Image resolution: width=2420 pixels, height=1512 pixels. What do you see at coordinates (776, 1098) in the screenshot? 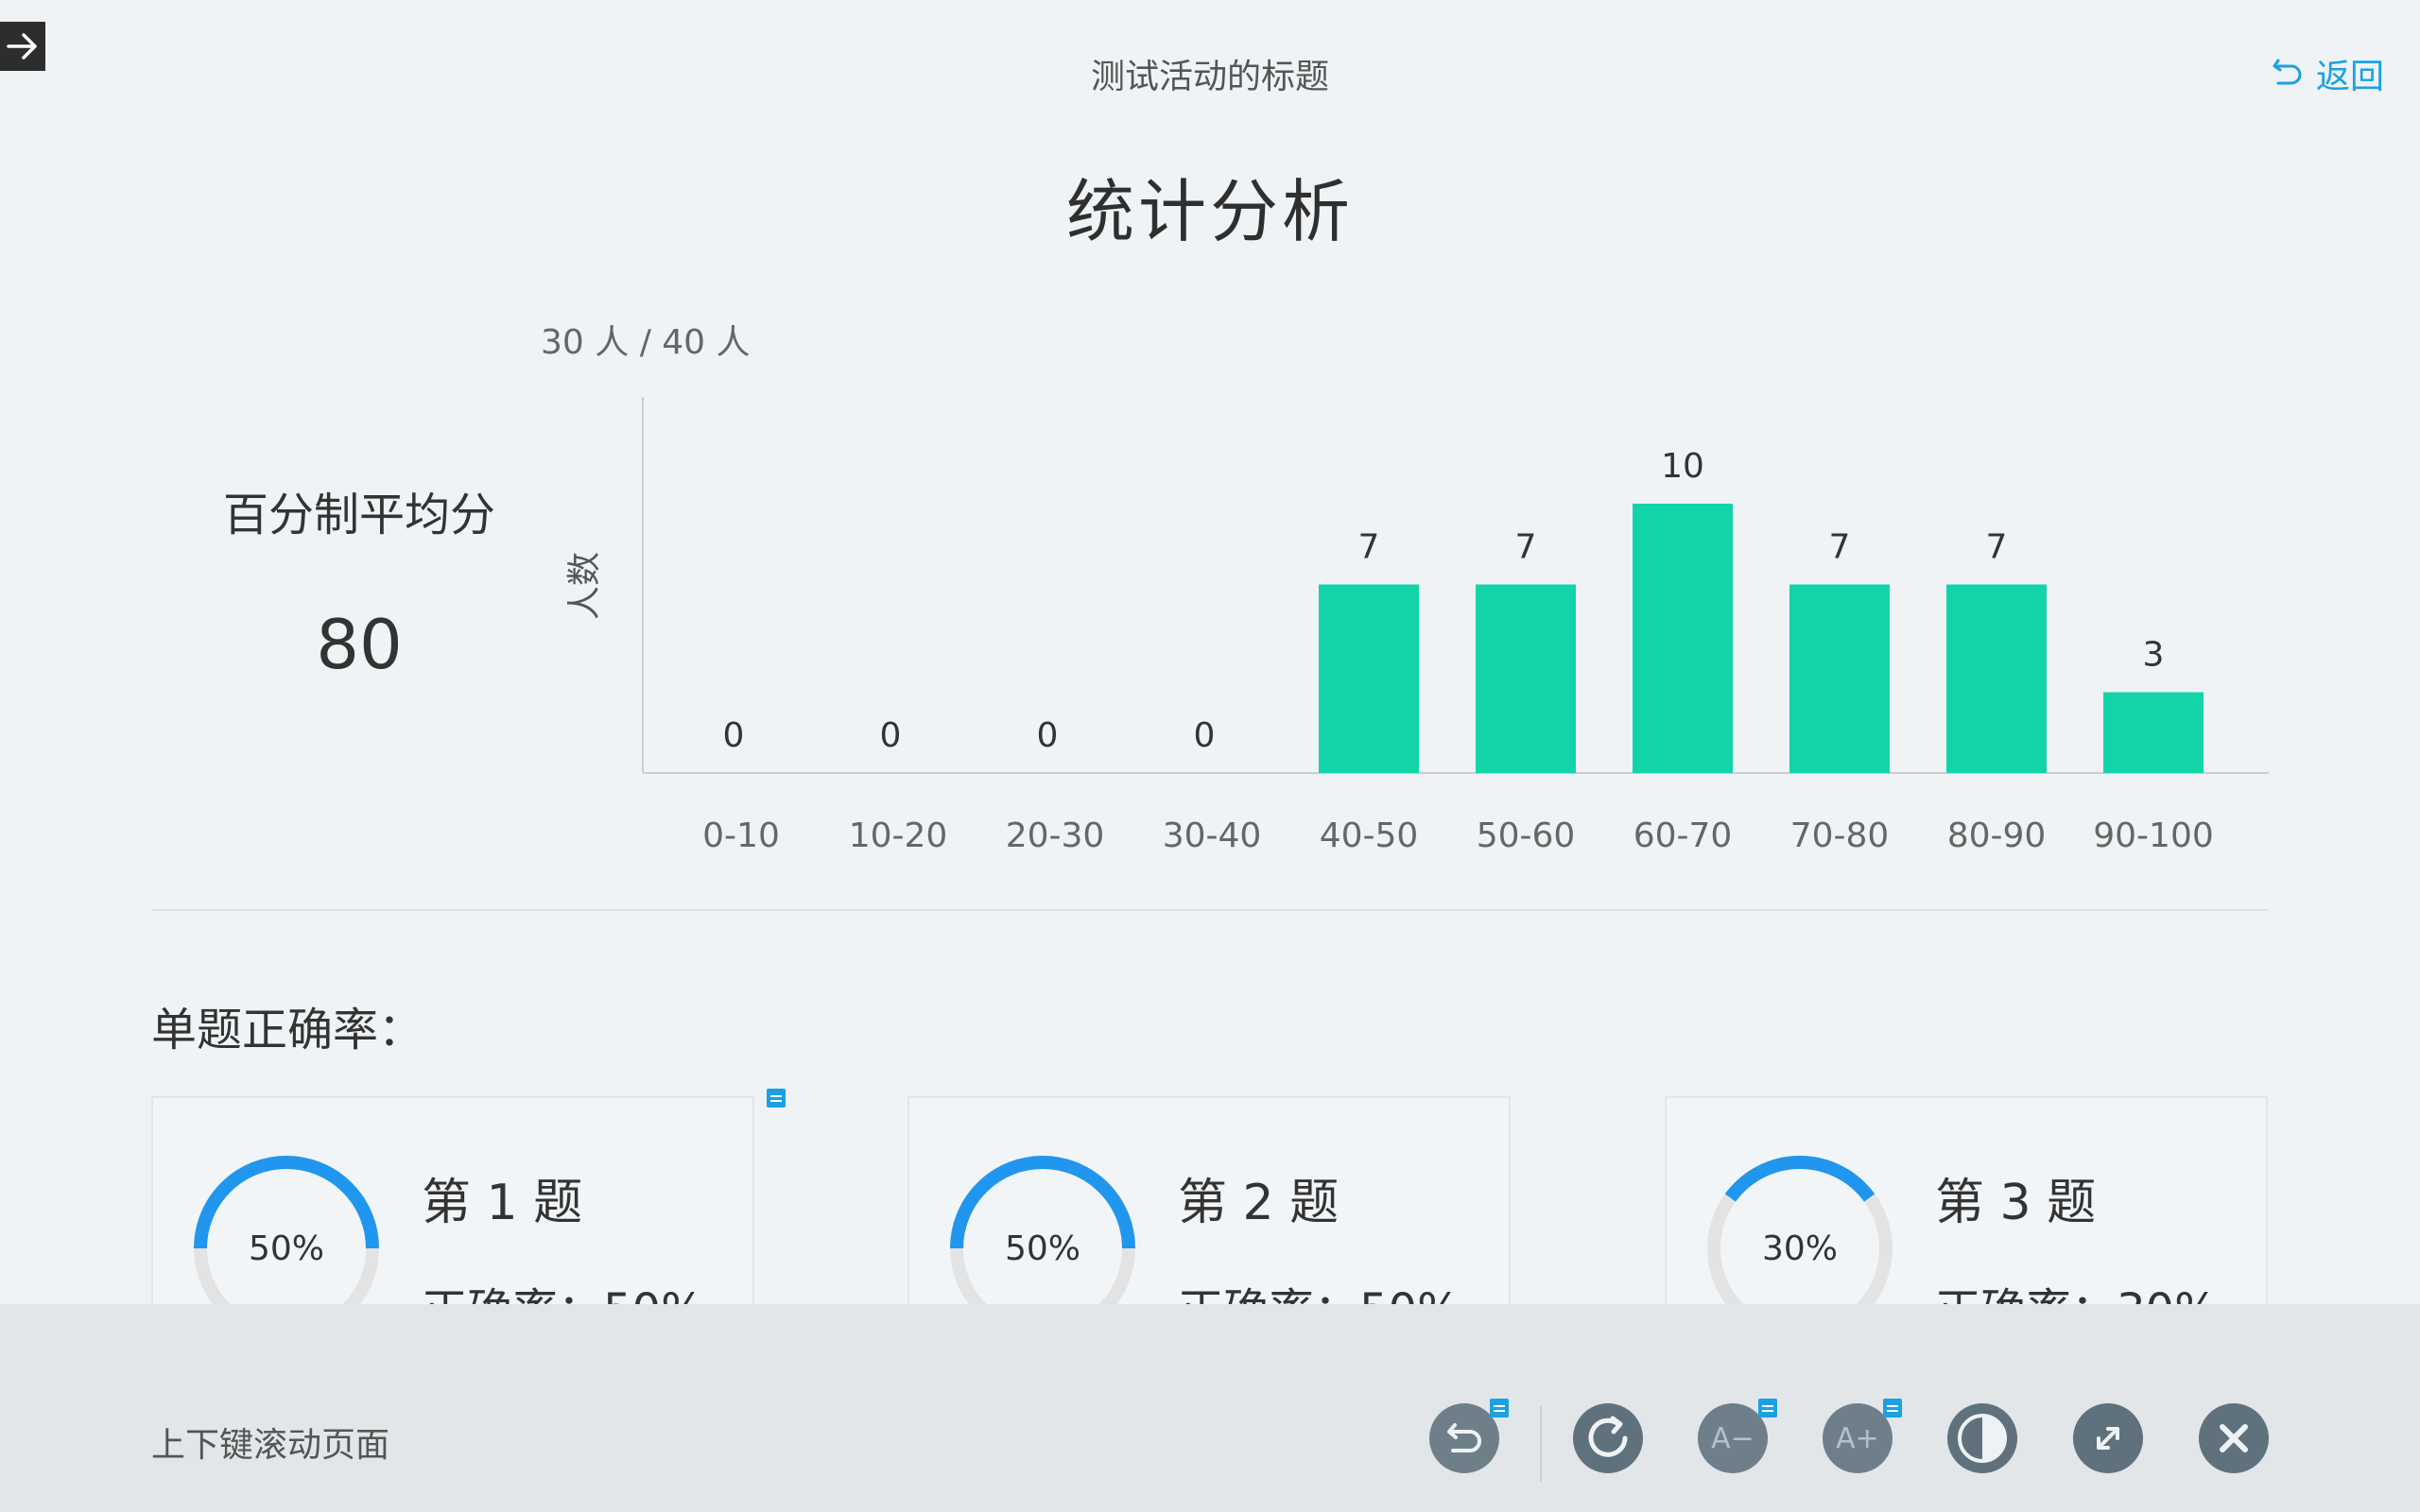
I see `note-icon` at bounding box center [776, 1098].